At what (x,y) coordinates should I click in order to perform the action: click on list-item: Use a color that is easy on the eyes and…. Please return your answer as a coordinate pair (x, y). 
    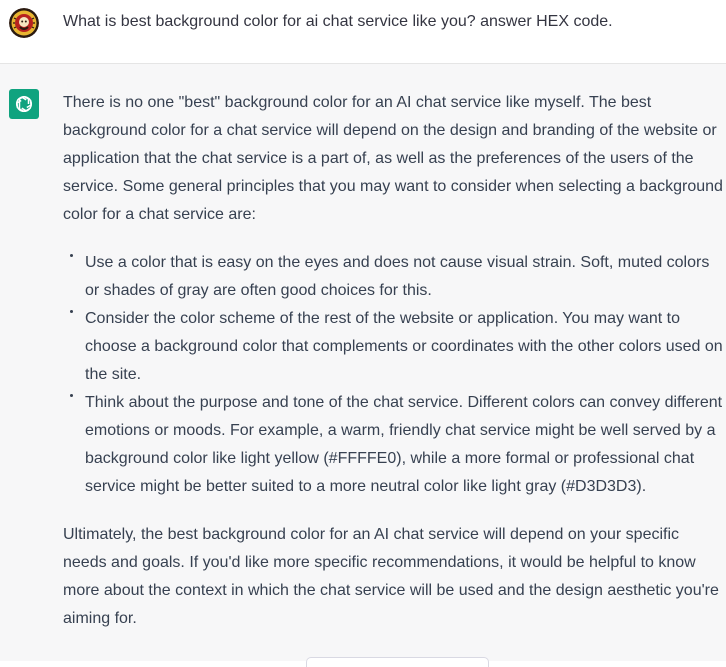
    Looking at the image, I should click on (396, 277).